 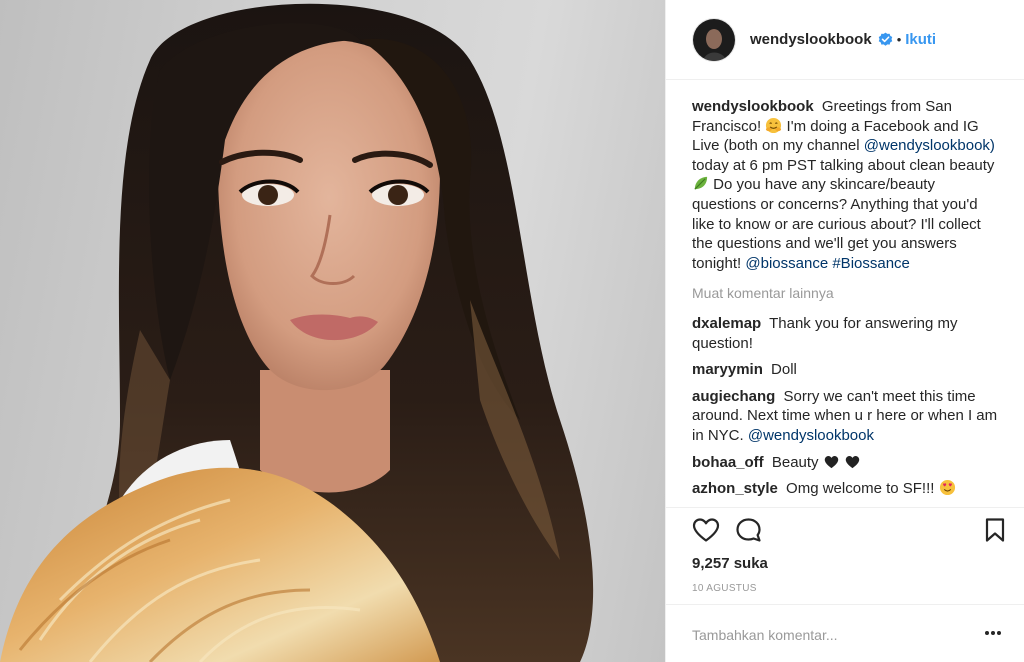 I want to click on follow-button: Ikuti, so click(x=920, y=39).